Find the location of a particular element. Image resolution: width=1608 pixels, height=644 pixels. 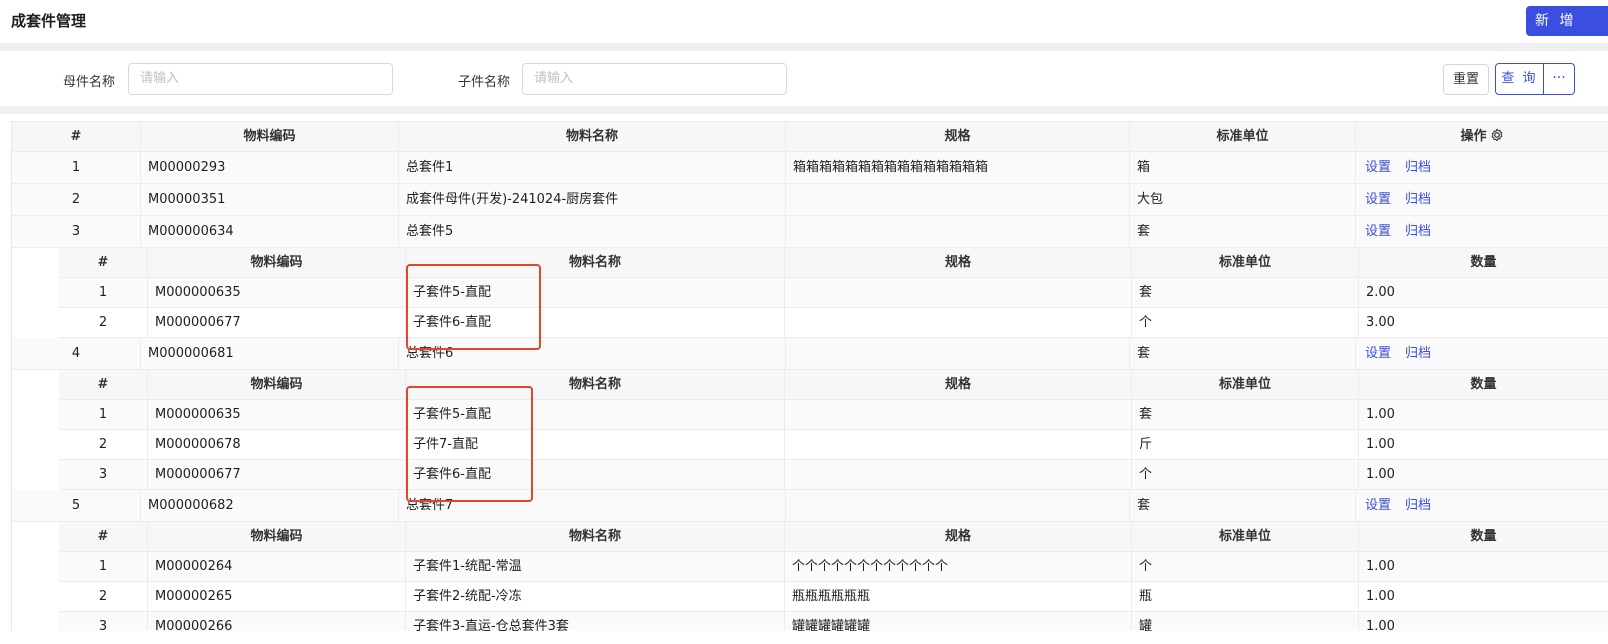

material-code: M000000681 is located at coordinates (270, 353).